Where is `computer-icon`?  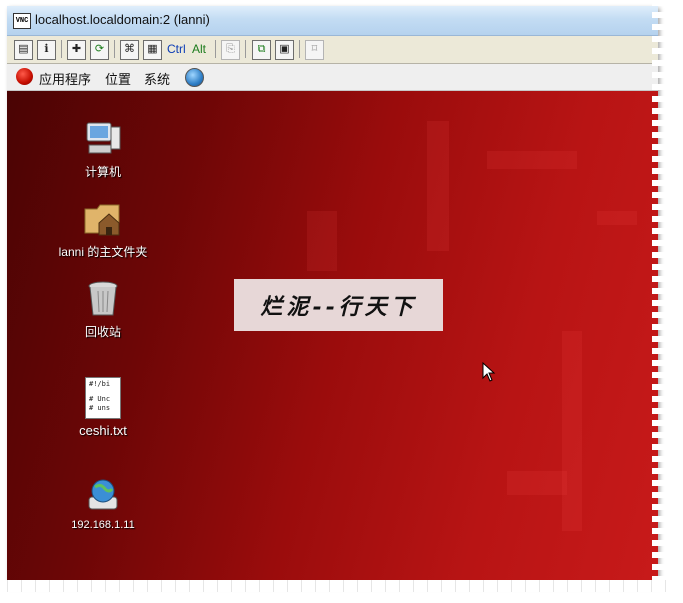
computer-icon is located at coordinates (103, 139).